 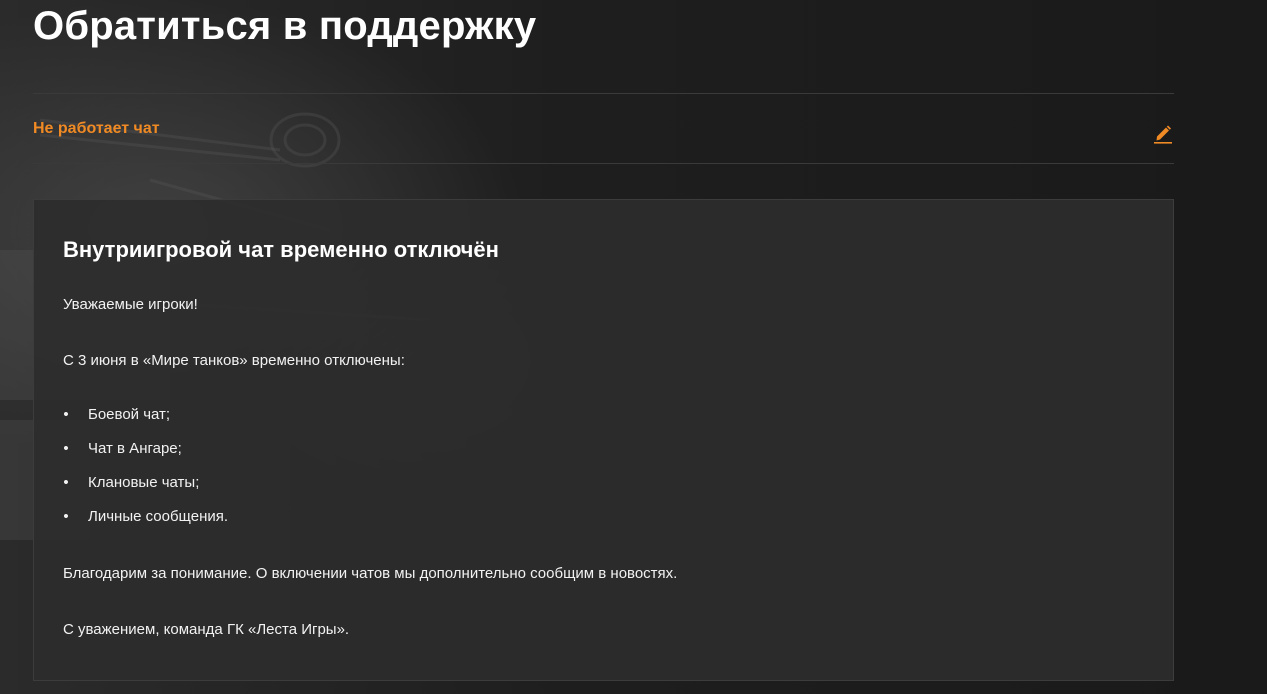 What do you see at coordinates (603, 415) in the screenshot?
I see `list-item: • Боевой чат;` at bounding box center [603, 415].